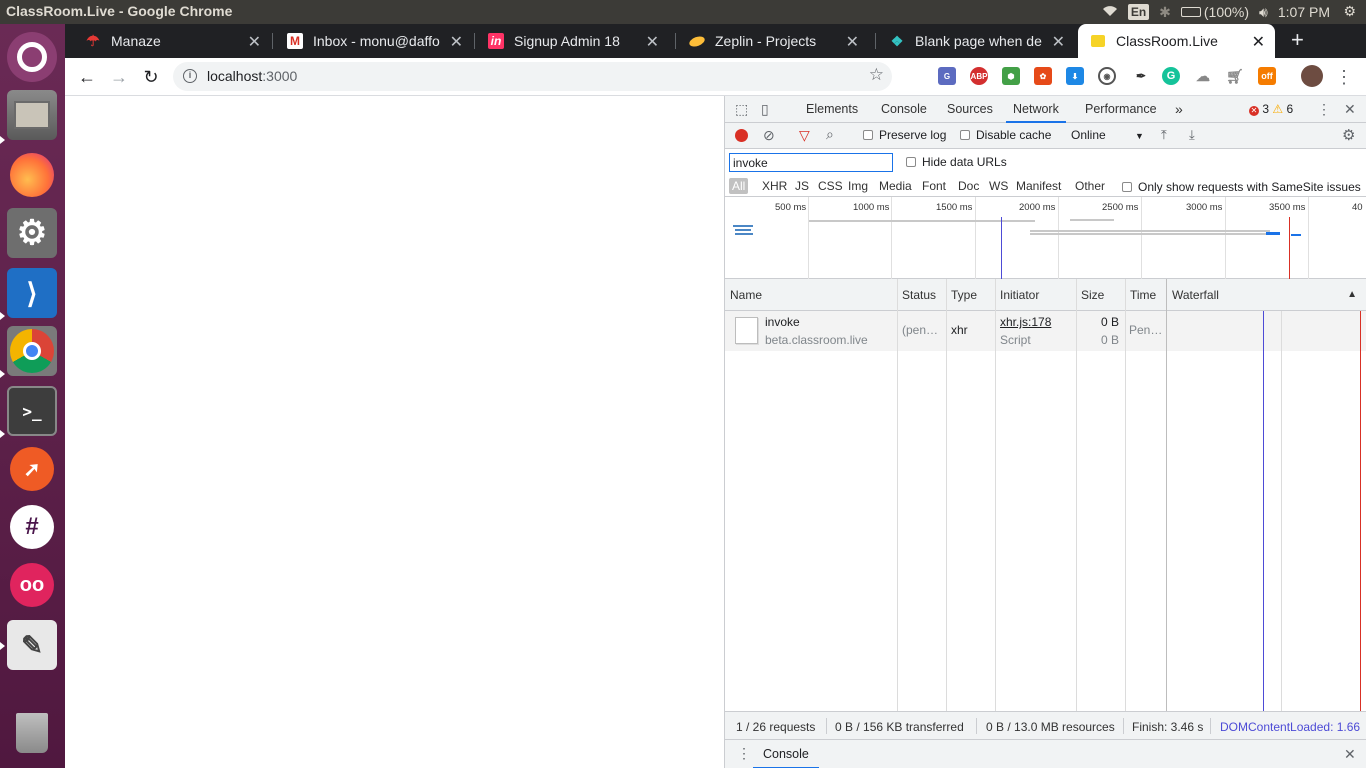 This screenshot has width=1366, height=768. I want to click on filter-input, so click(811, 162).